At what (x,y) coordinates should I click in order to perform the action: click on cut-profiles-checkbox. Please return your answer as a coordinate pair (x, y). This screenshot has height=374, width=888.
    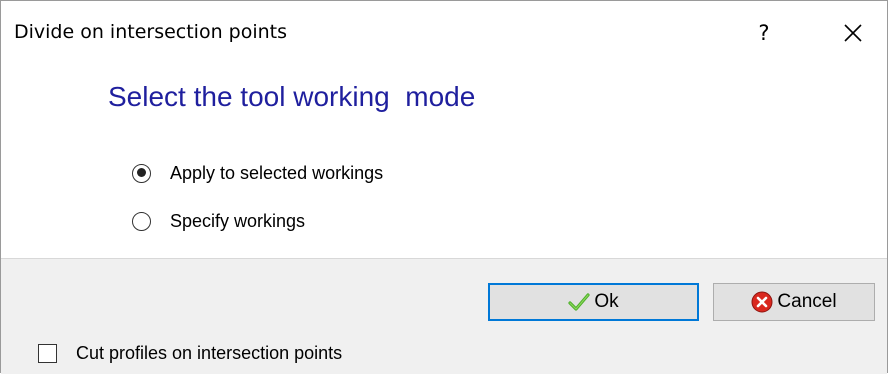
    Looking at the image, I should click on (47, 353).